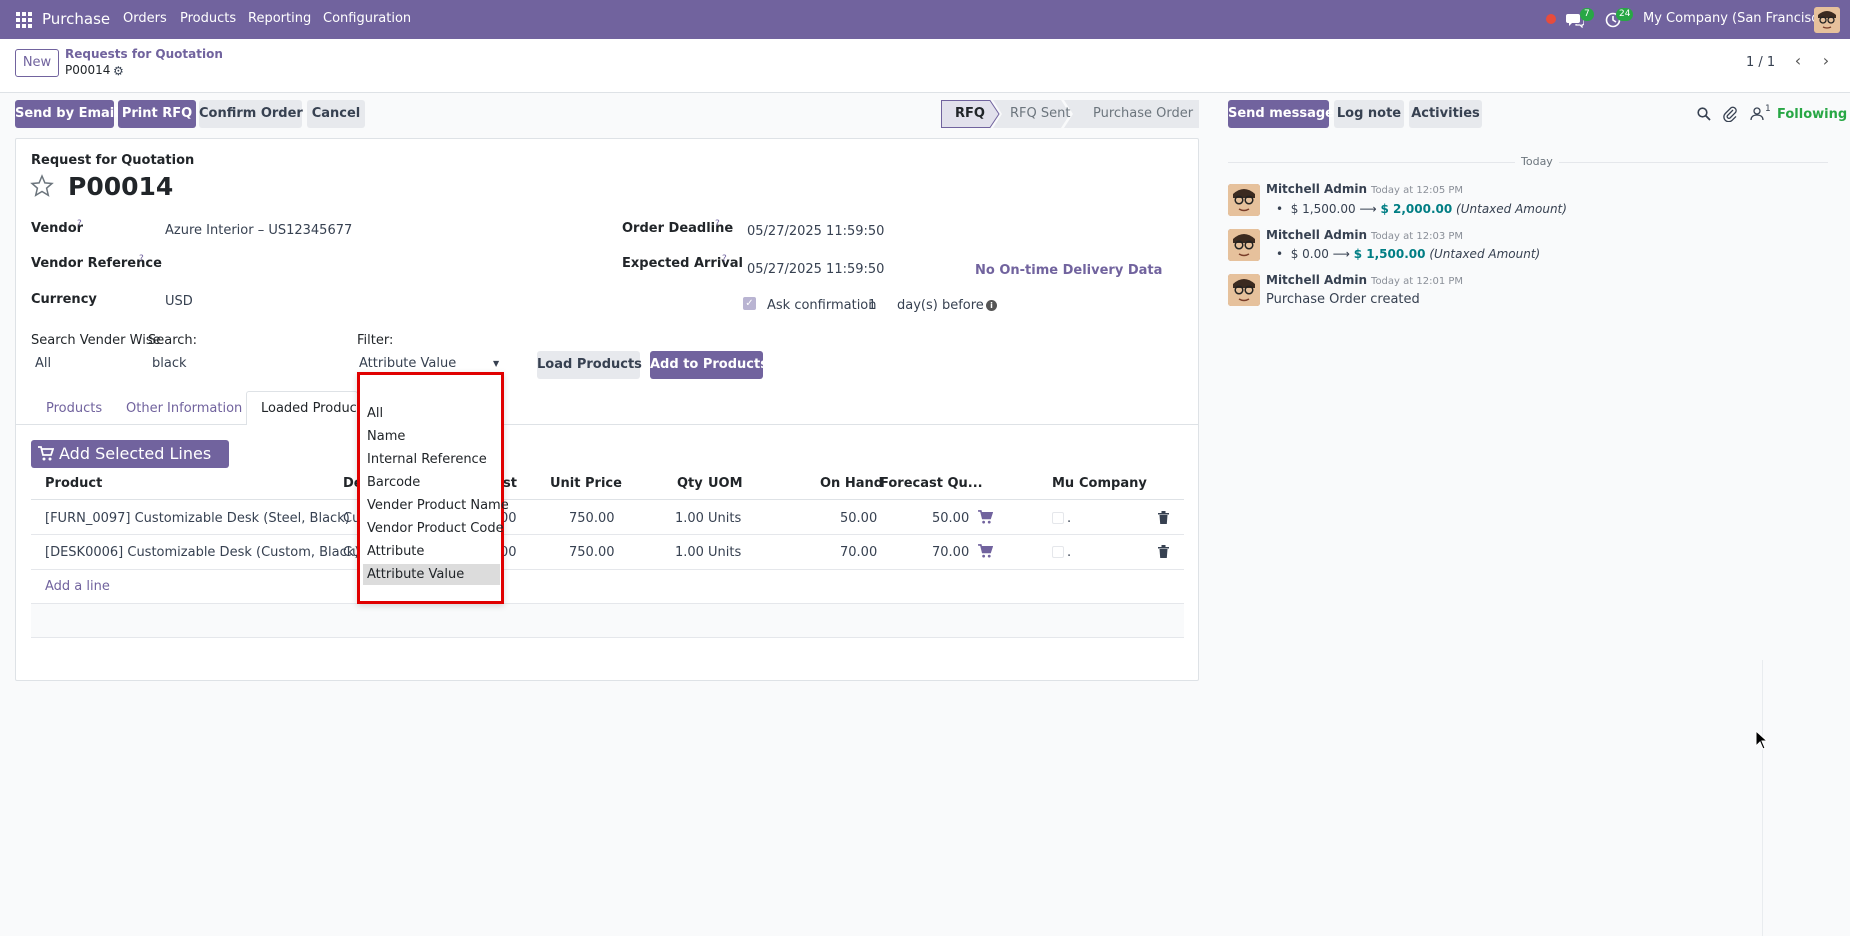 Image resolution: width=1850 pixels, height=936 pixels. Describe the element at coordinates (822, 305) in the screenshot. I see `ask-confirmation-label: Ask confirmation` at that location.